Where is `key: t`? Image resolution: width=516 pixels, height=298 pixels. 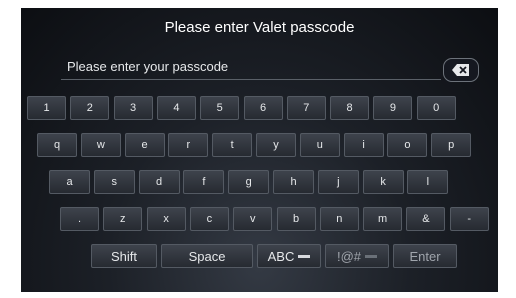 key: t is located at coordinates (232, 145).